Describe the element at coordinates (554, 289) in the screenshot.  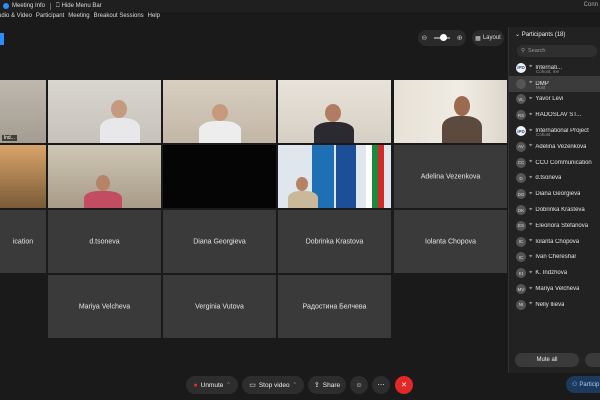
I see `participant-row: MV ⌖ Mariya Velcheva` at that location.